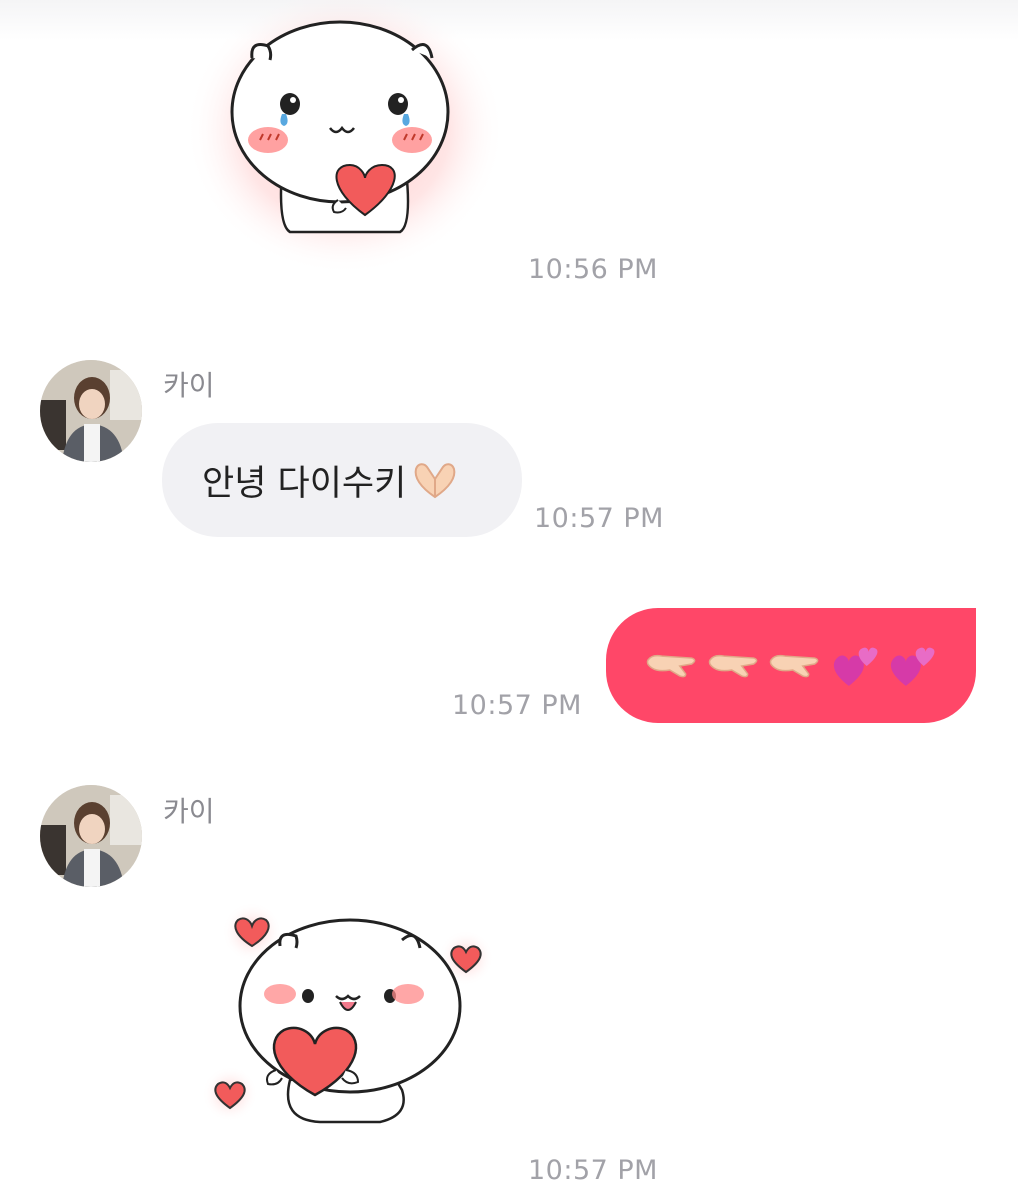 The width and height of the screenshot is (1018, 1200). I want to click on crying-bear-sticker-icon, so click(347, 137).